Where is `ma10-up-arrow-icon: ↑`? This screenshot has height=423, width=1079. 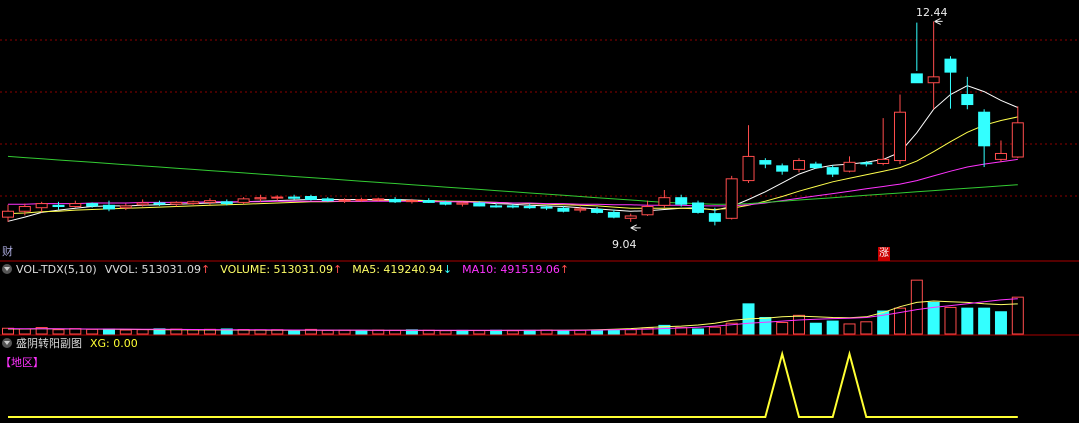 ma10-up-arrow-icon: ↑ is located at coordinates (564, 269).